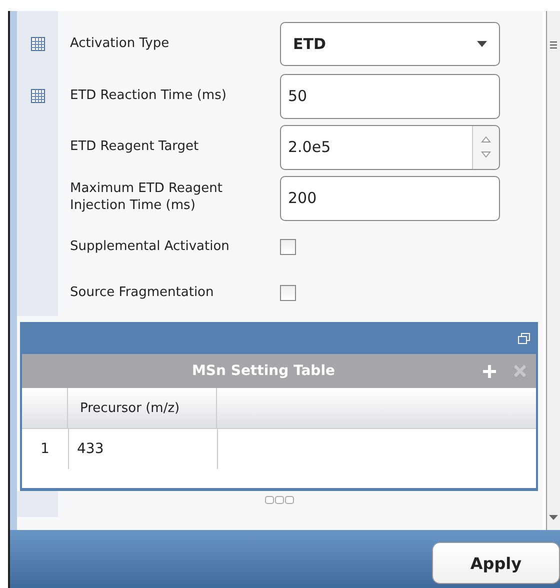  I want to click on spinner-field: 2.0e5, so click(390, 147).